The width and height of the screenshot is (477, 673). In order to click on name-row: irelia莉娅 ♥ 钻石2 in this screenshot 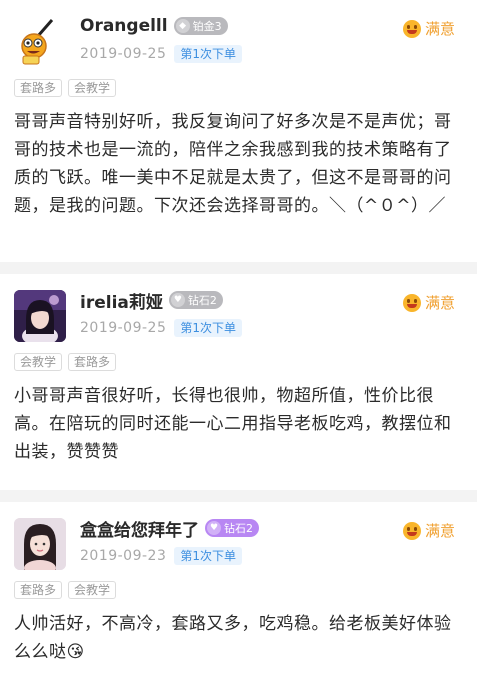, I will do `click(151, 300)`.